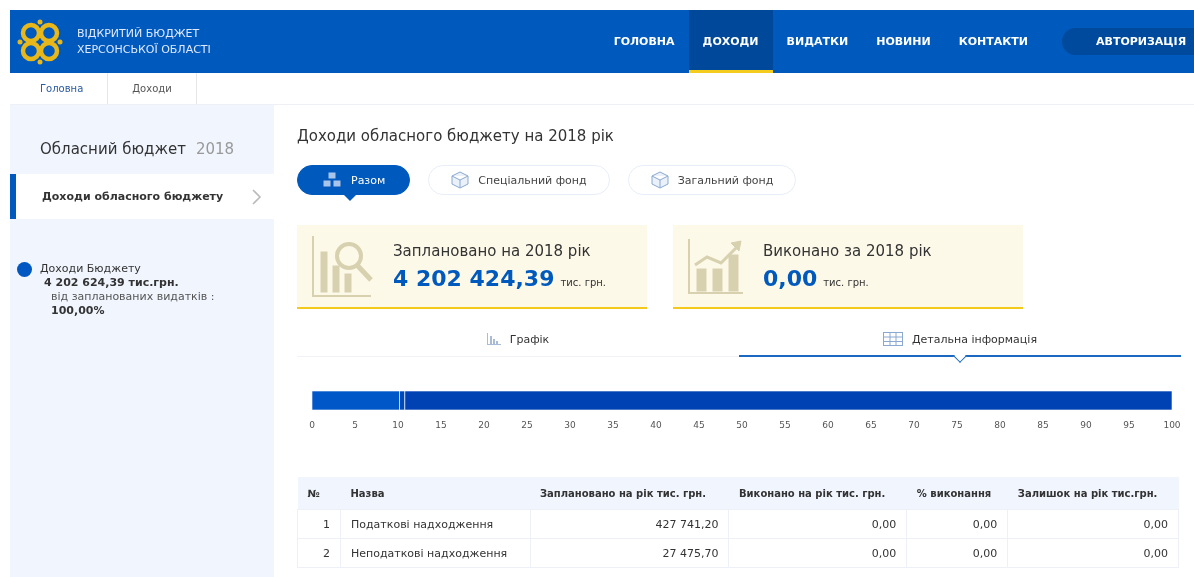 The image size is (1194, 577). Describe the element at coordinates (319, 493) in the screenshot. I see `column-header: №` at that location.